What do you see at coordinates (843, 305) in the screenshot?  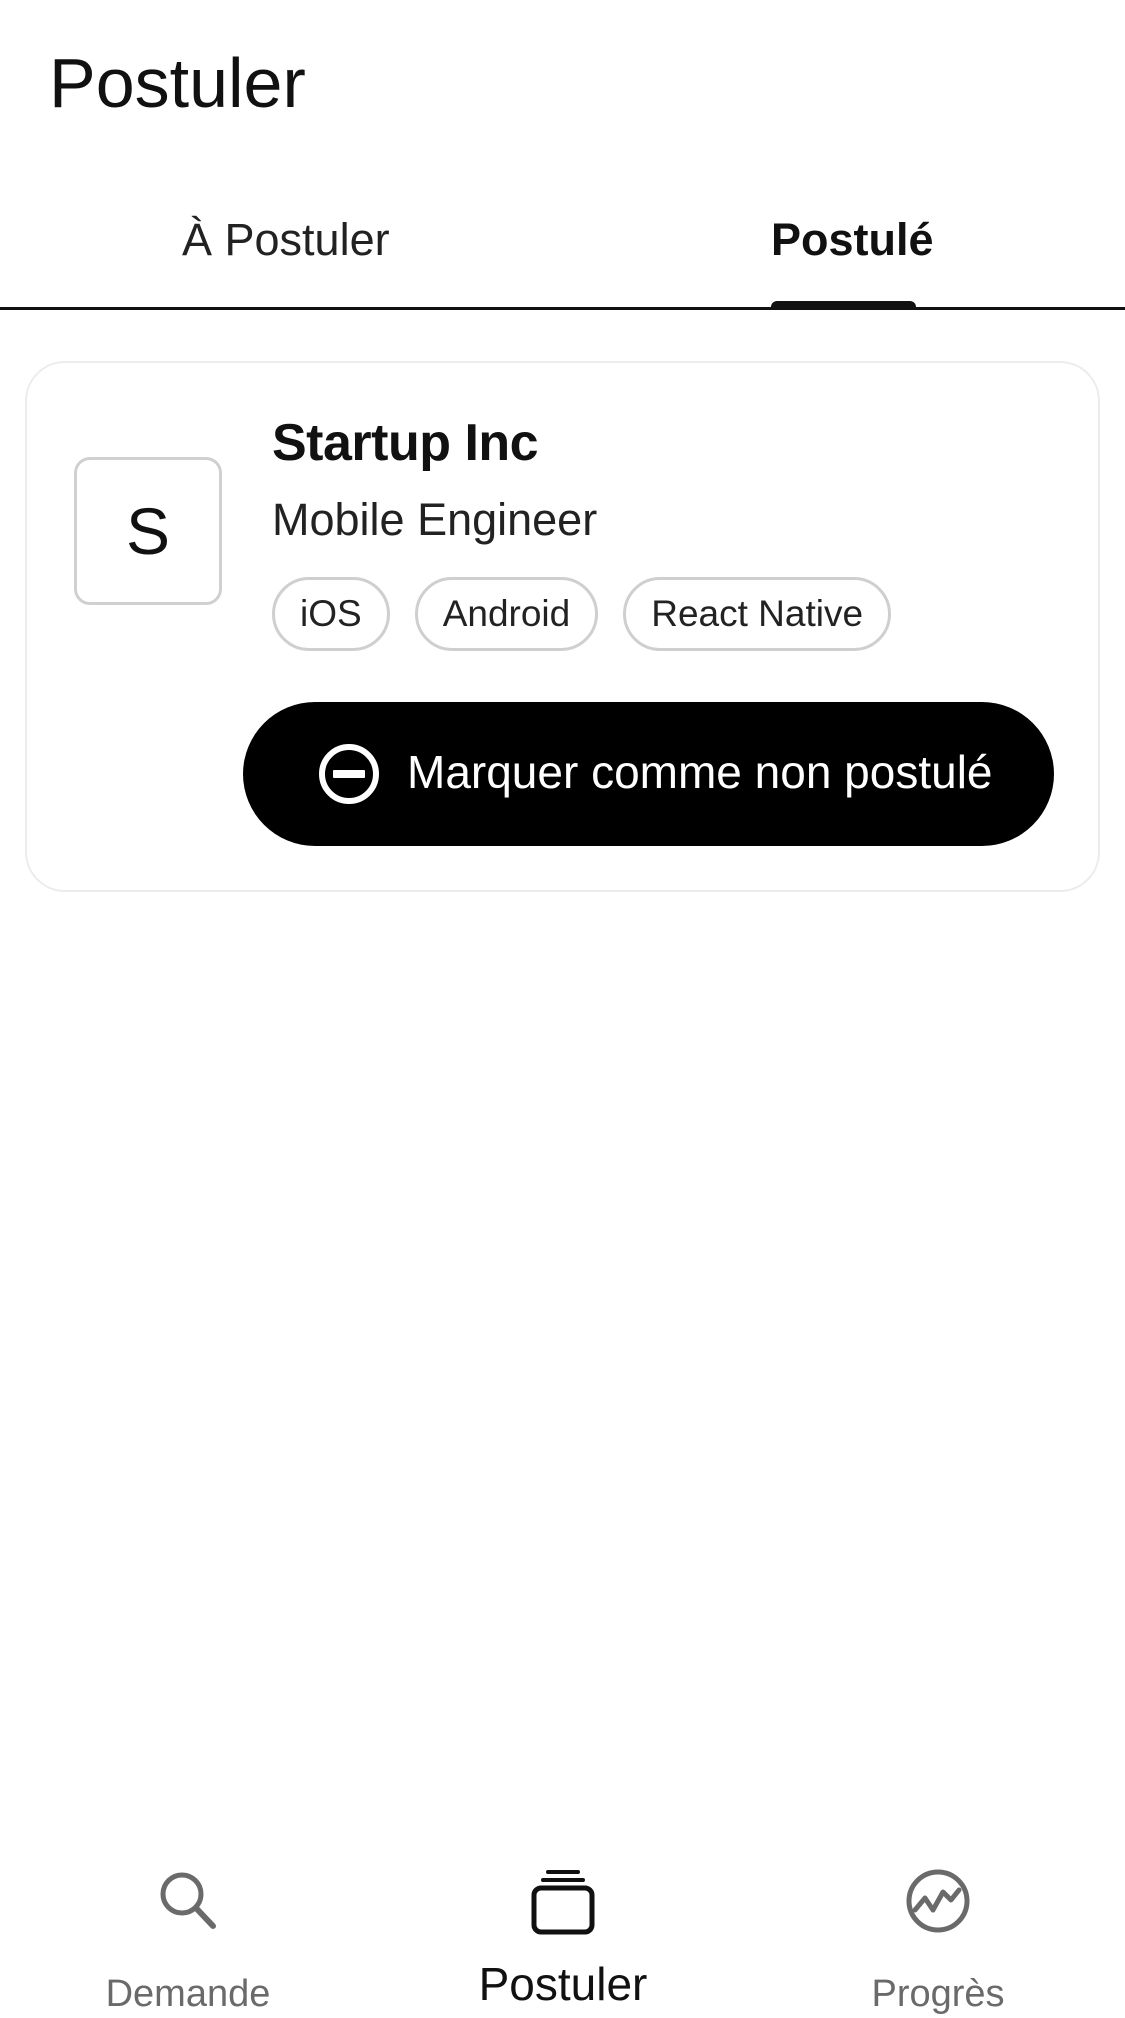 I see `active-tab-indicator` at bounding box center [843, 305].